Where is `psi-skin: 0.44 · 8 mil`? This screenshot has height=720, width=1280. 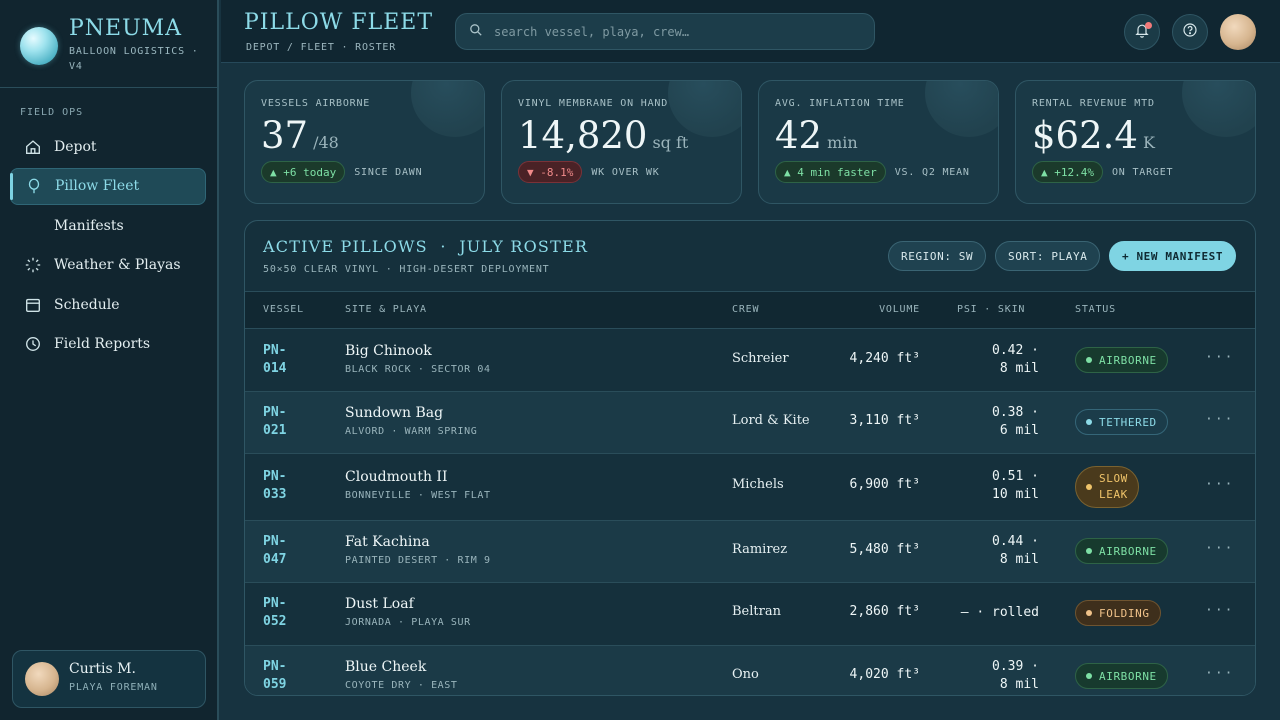 psi-skin: 0.44 · 8 mil is located at coordinates (992, 551).